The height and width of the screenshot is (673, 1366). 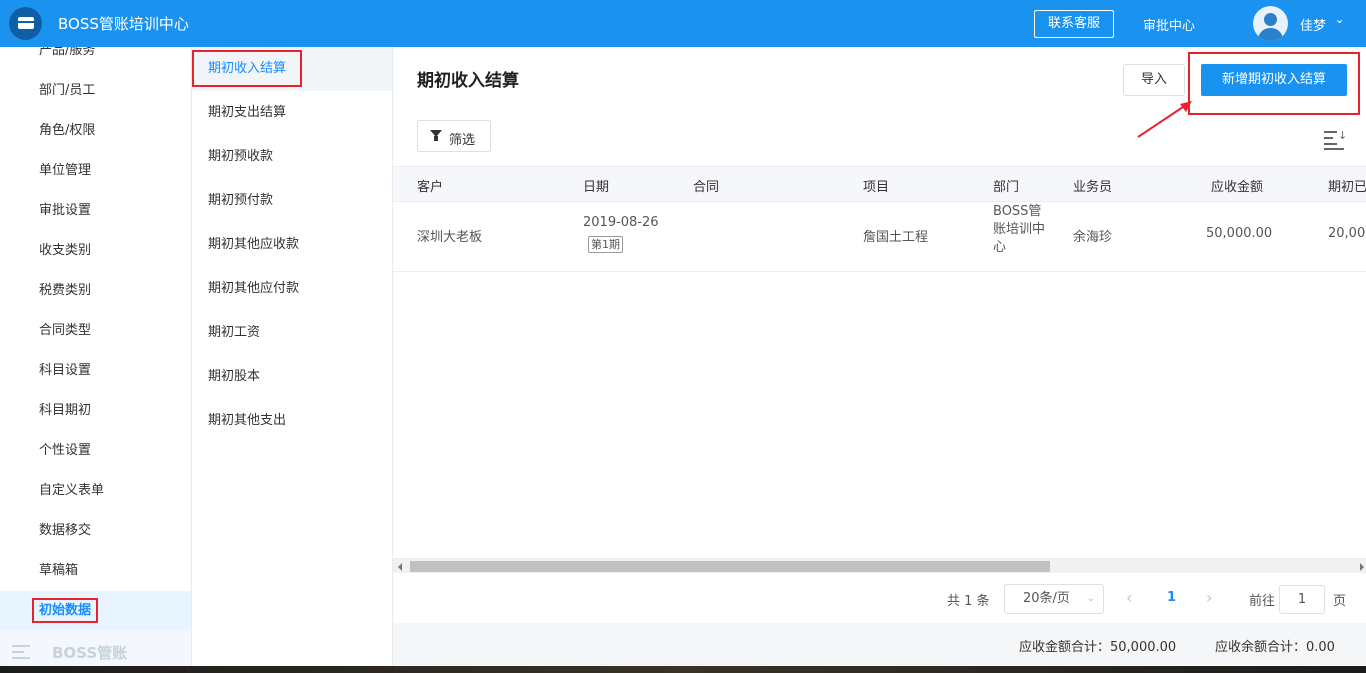 I want to click on app-title: BOSS管账培训中心, so click(x=123, y=24).